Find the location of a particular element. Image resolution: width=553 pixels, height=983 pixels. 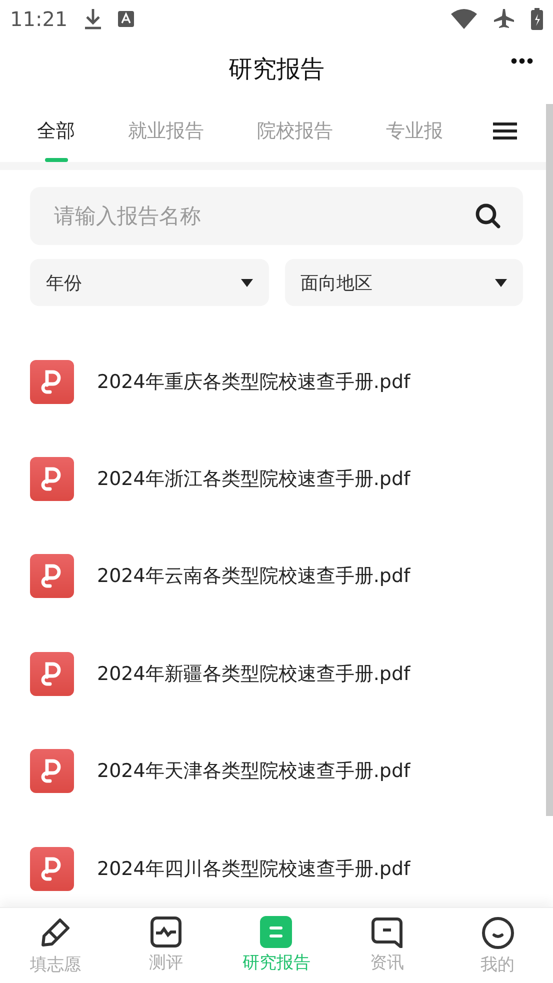

report-name: 2024年天津各类型院校速查手册.pdf is located at coordinates (253, 771).